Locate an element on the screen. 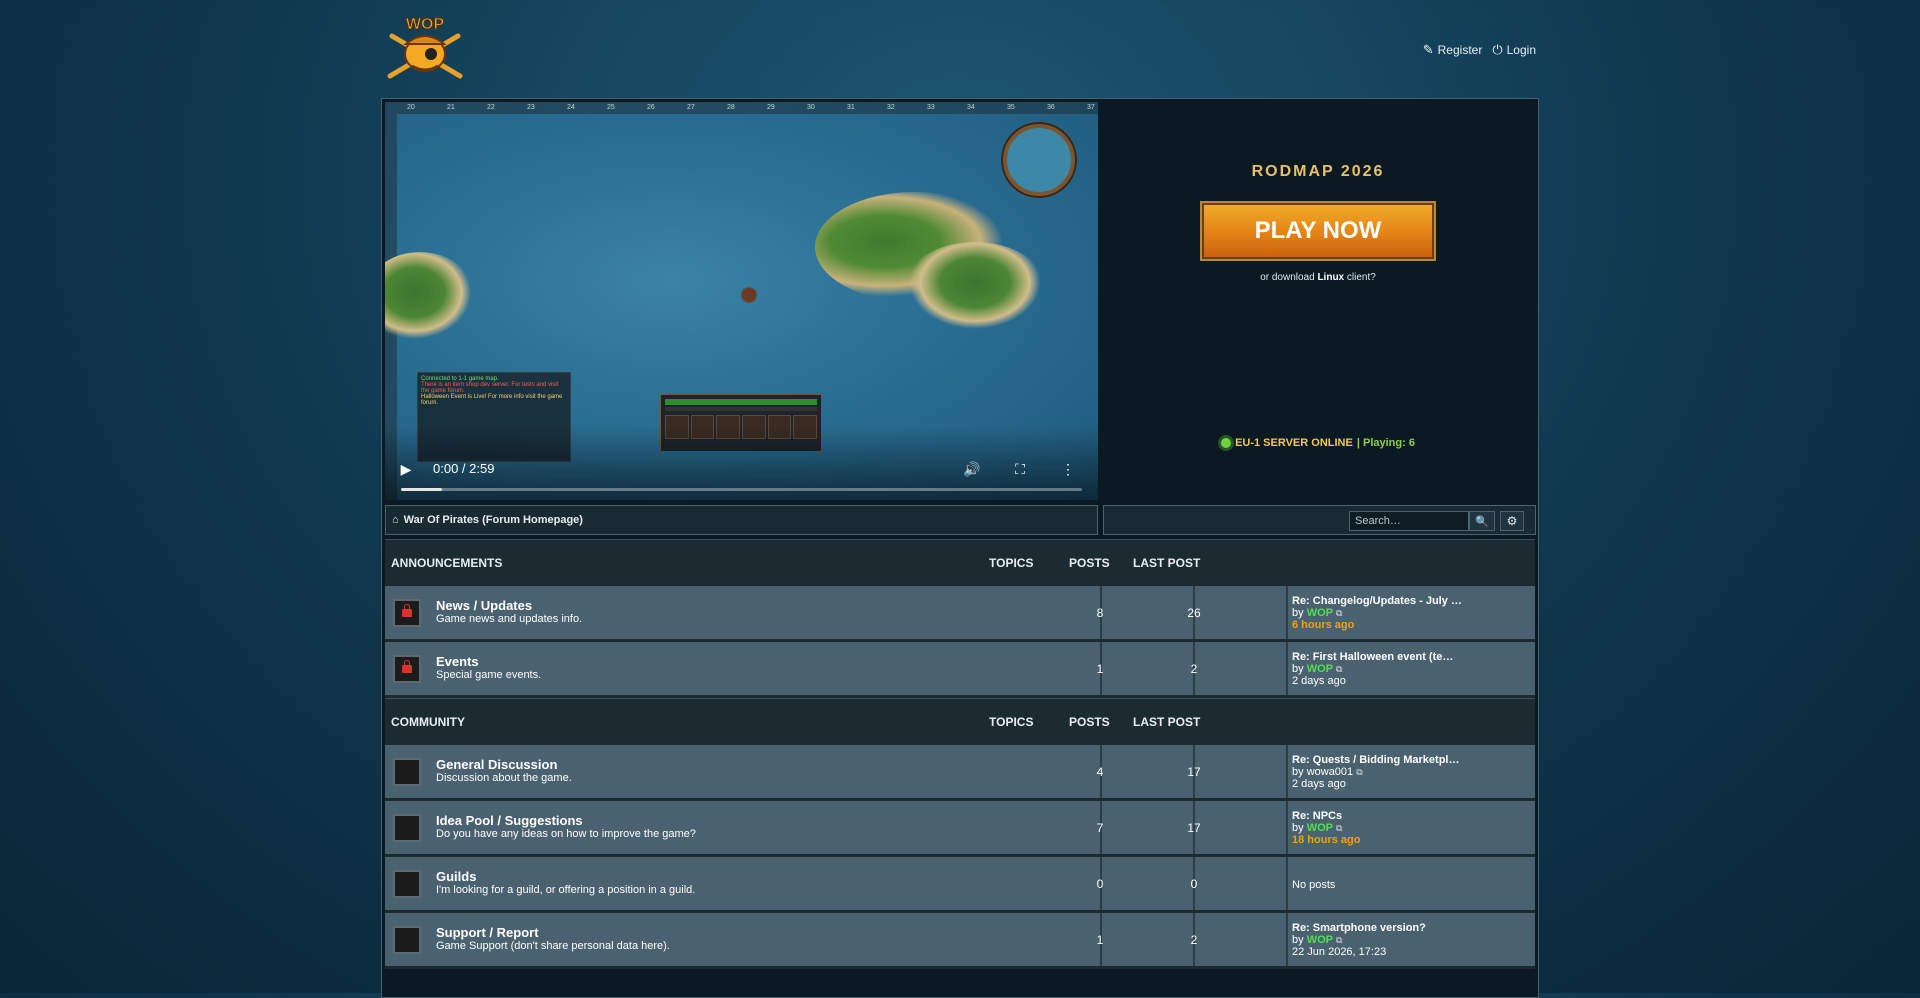 The image size is (1920, 998). last-post-time: 2 days ago is located at coordinates (1319, 784).